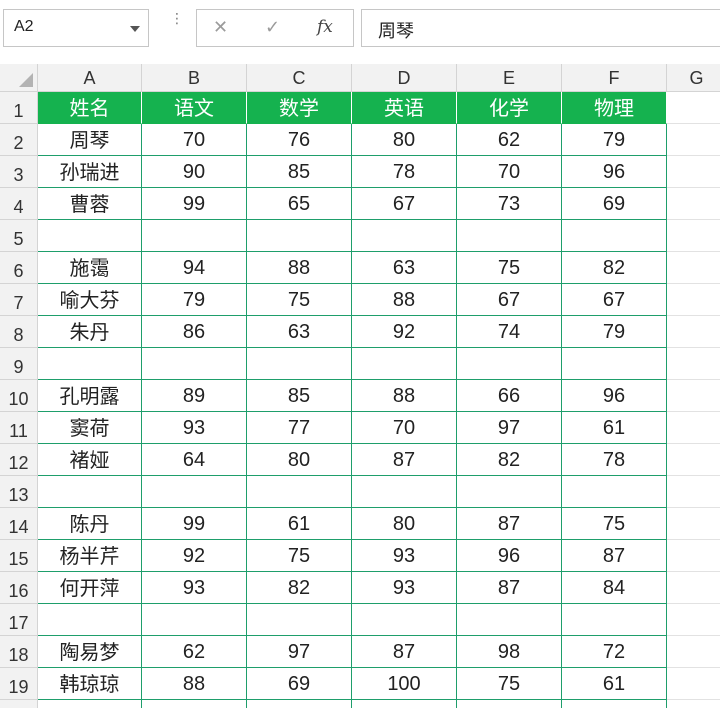  Describe the element at coordinates (19, 204) in the screenshot. I see `row-header: 4` at that location.